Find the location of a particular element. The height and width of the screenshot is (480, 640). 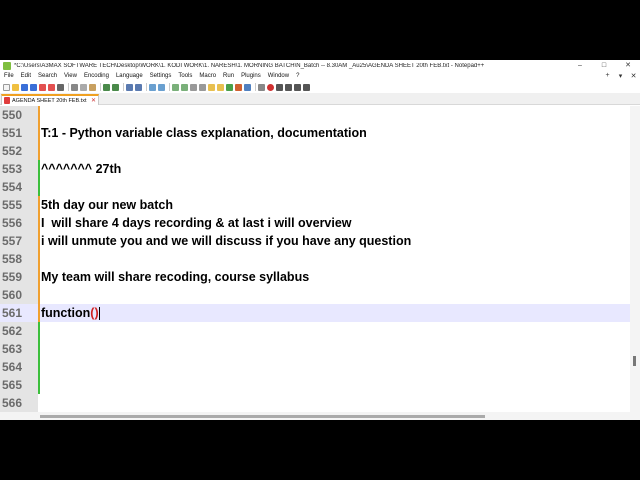

doc-map-icon is located at coordinates (229, 87).